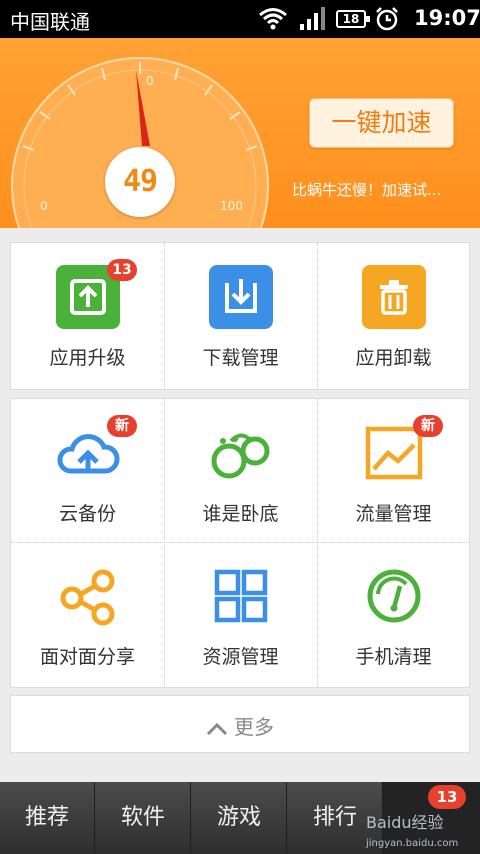 The height and width of the screenshot is (854, 480). I want to click on app-uninstall-label: 应用卸载, so click(393, 358).